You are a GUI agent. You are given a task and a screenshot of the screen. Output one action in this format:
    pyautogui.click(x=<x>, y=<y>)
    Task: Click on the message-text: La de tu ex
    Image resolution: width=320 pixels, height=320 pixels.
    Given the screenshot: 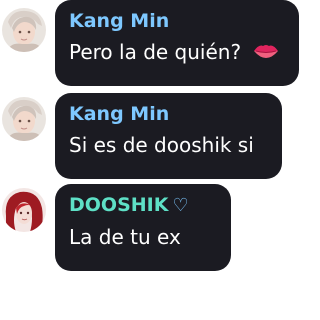 What is the action you would take?
    pyautogui.click(x=125, y=237)
    